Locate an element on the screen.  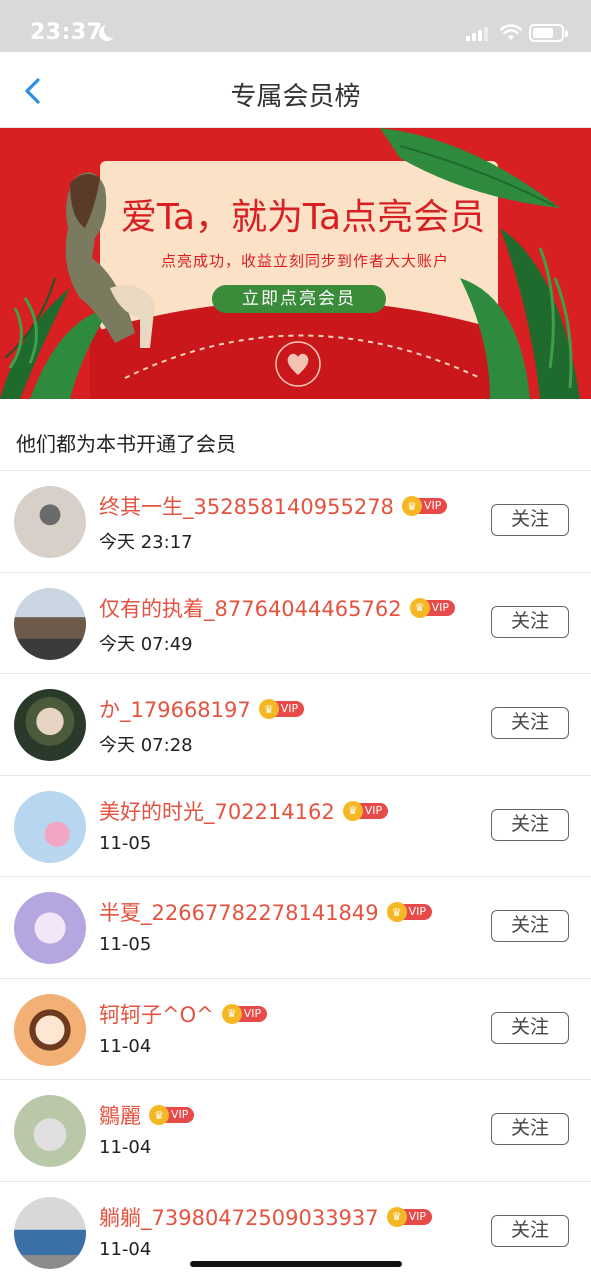
member-name-line: 半夏_22667782278141849 ♛ VIP is located at coordinates (266, 912).